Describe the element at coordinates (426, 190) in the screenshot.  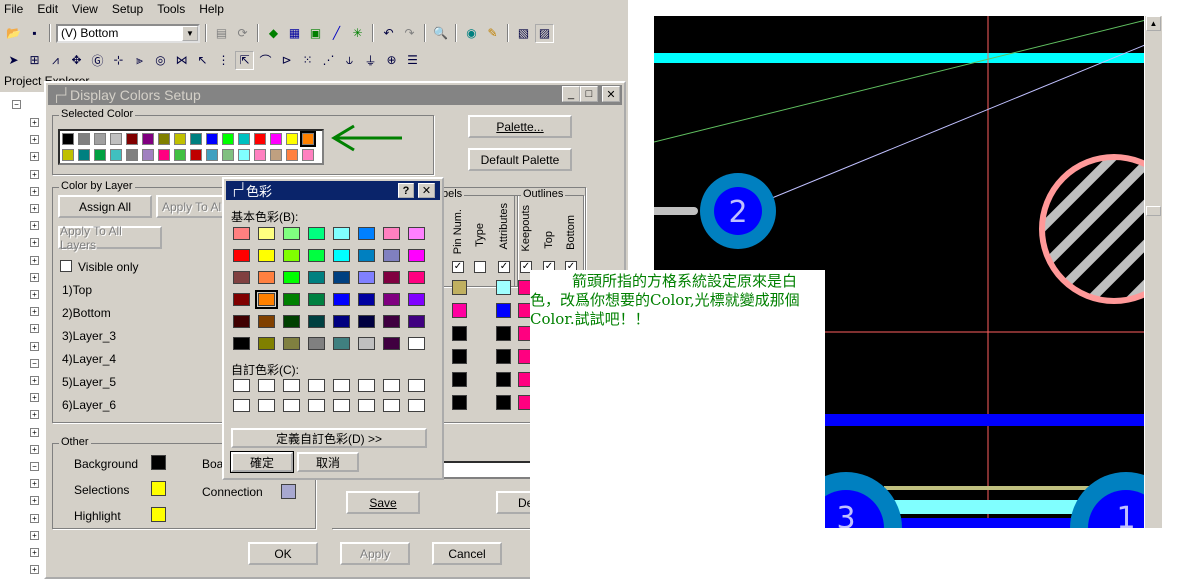
I see `close-icon: ✕` at that location.